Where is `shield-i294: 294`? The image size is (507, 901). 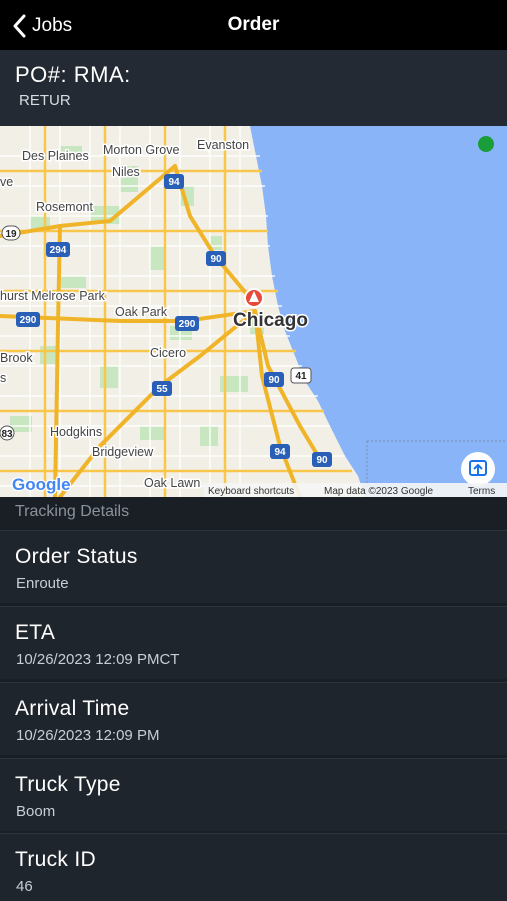 shield-i294: 294 is located at coordinates (58, 249).